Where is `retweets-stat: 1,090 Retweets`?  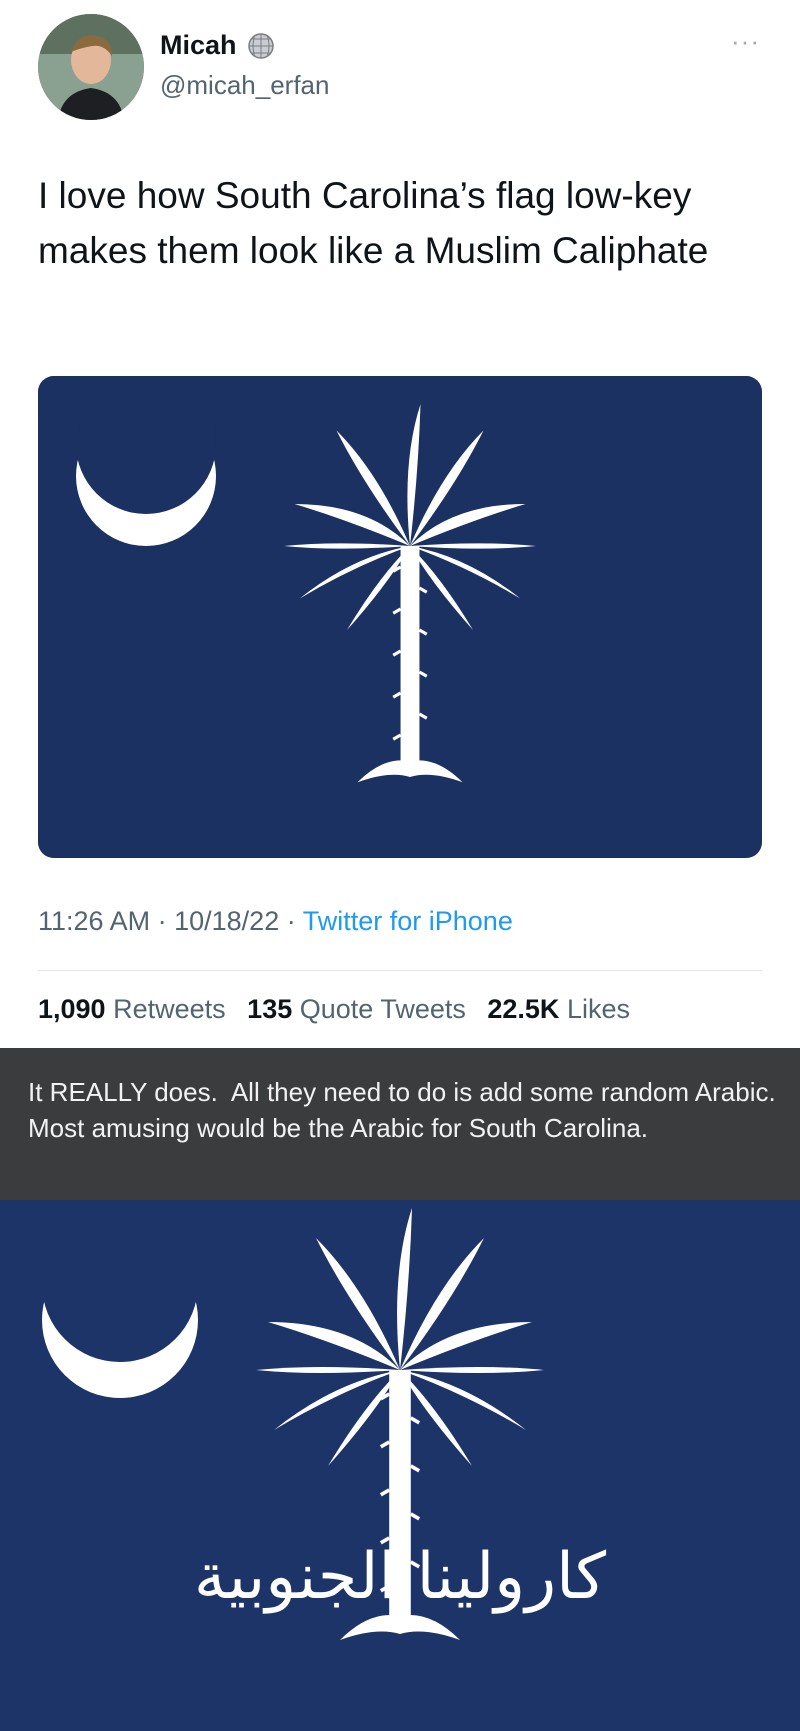
retweets-stat: 1,090 Retweets is located at coordinates (132, 1009).